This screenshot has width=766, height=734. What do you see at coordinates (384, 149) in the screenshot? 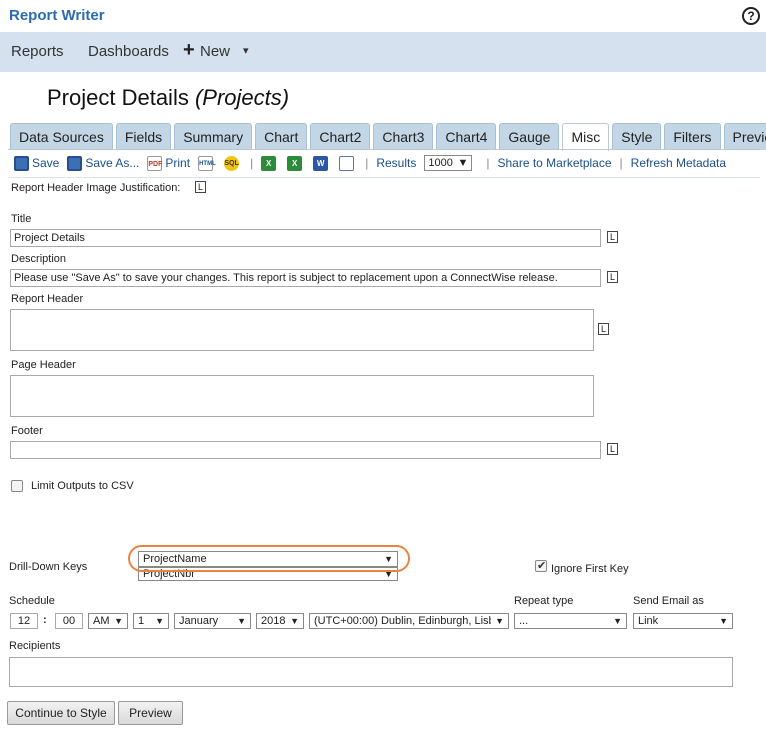
I see `tab-divider` at bounding box center [384, 149].